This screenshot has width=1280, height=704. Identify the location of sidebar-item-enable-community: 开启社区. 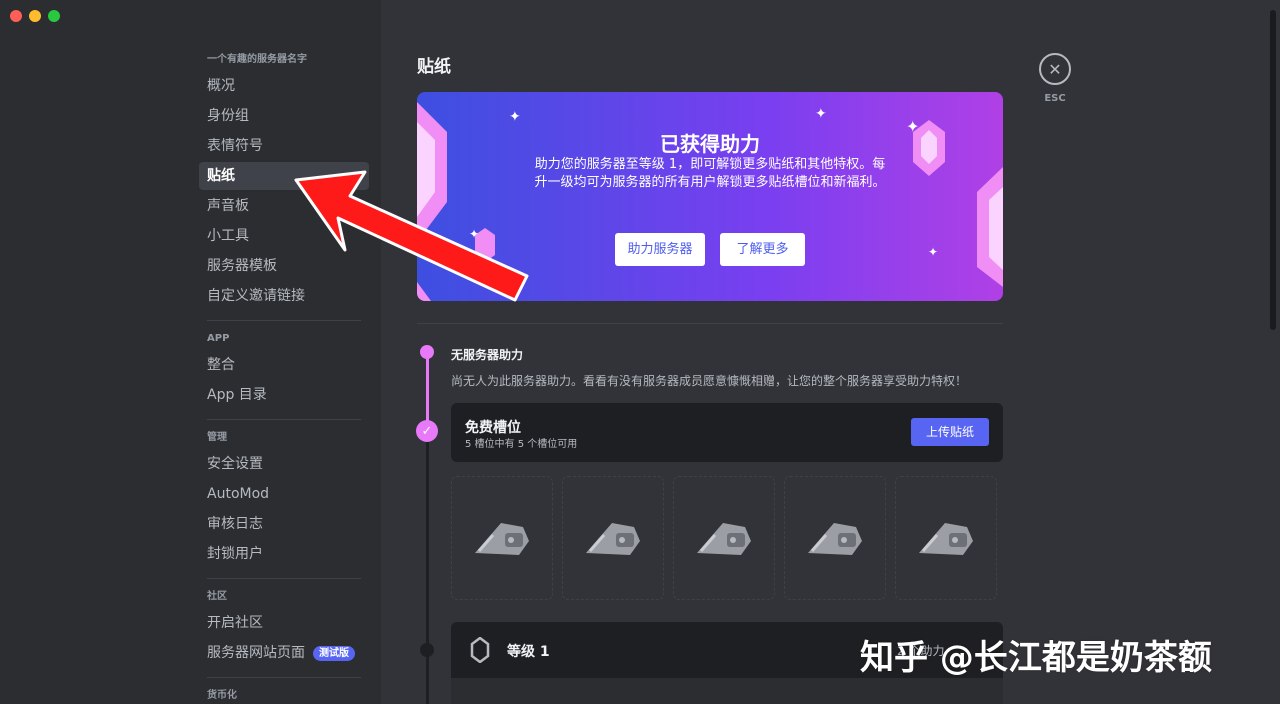
(284, 623).